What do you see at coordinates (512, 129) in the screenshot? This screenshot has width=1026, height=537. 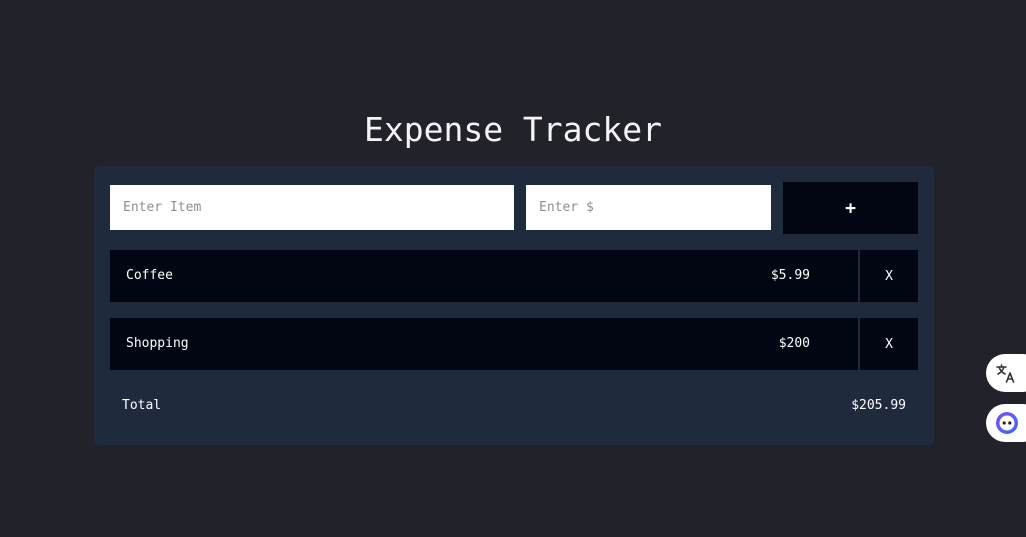 I see `page-title: Expense Tracker` at bounding box center [512, 129].